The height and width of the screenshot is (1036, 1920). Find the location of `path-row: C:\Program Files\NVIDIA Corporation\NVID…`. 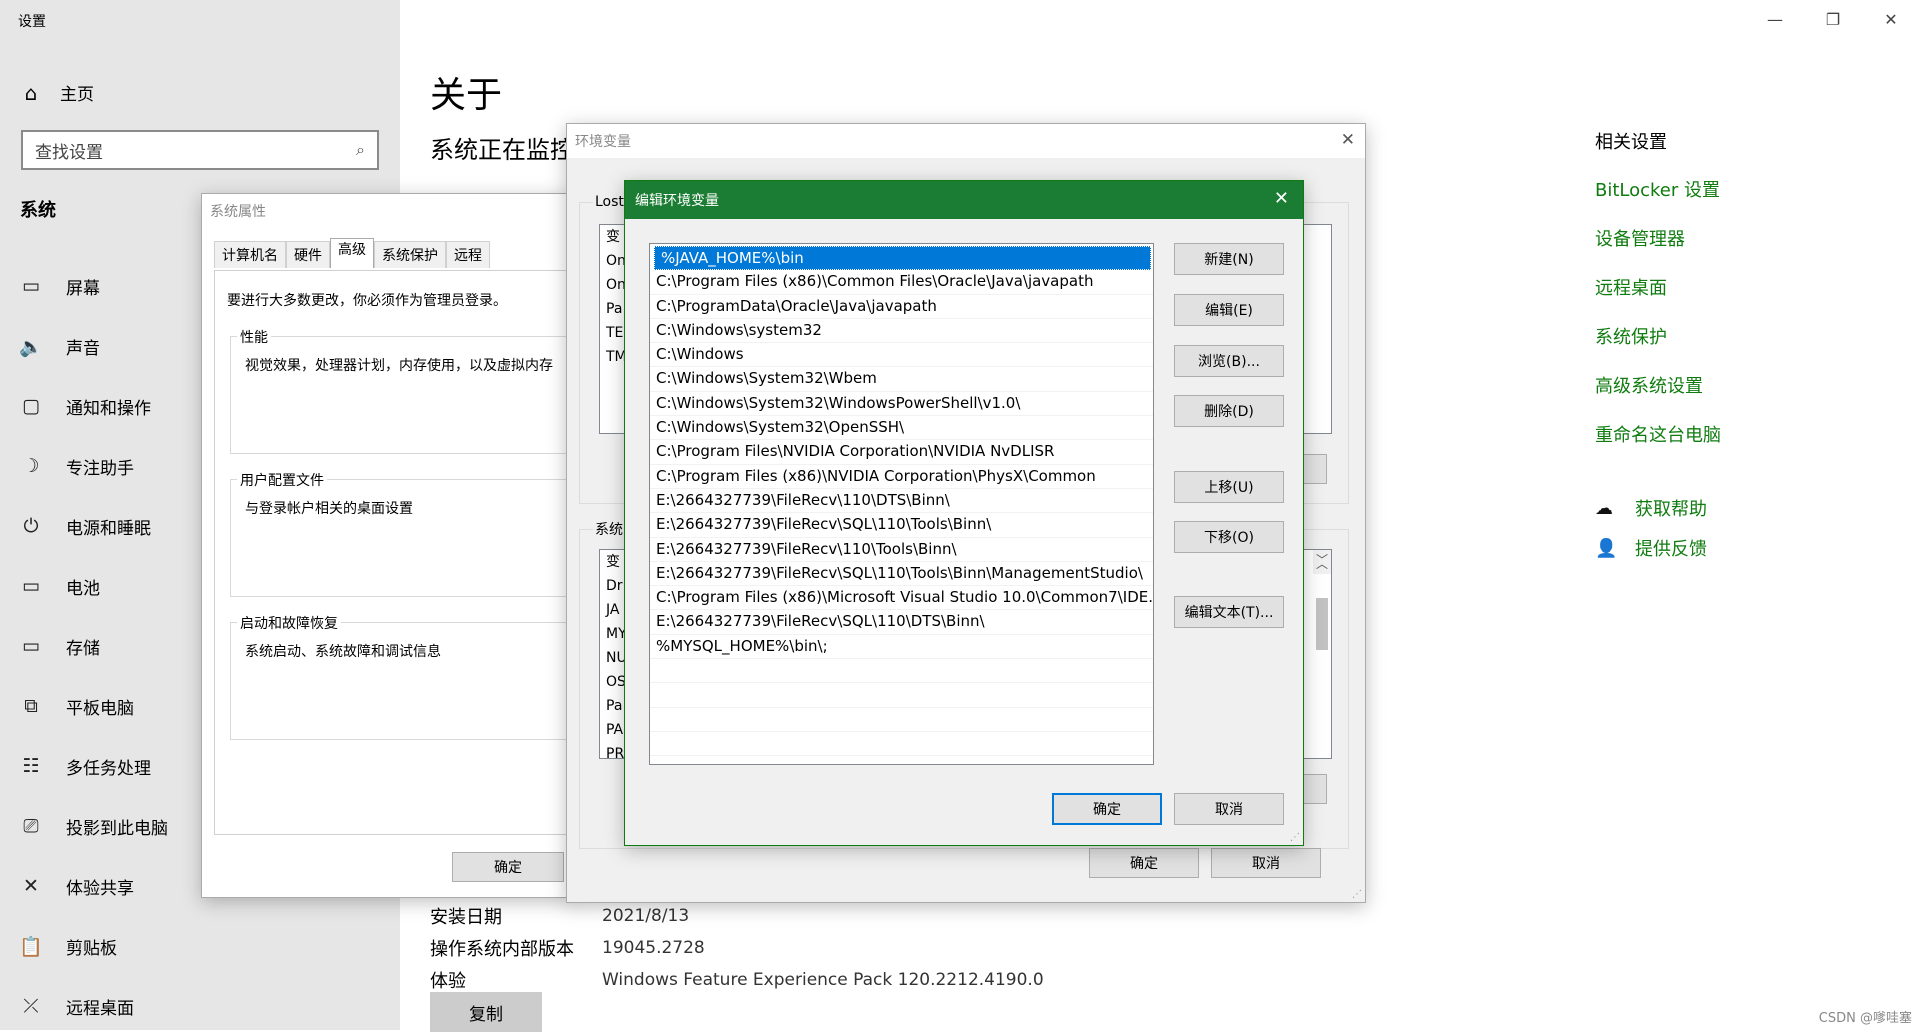

path-row: C:\Program Files\NVIDIA Corporation\NVID… is located at coordinates (901, 452).